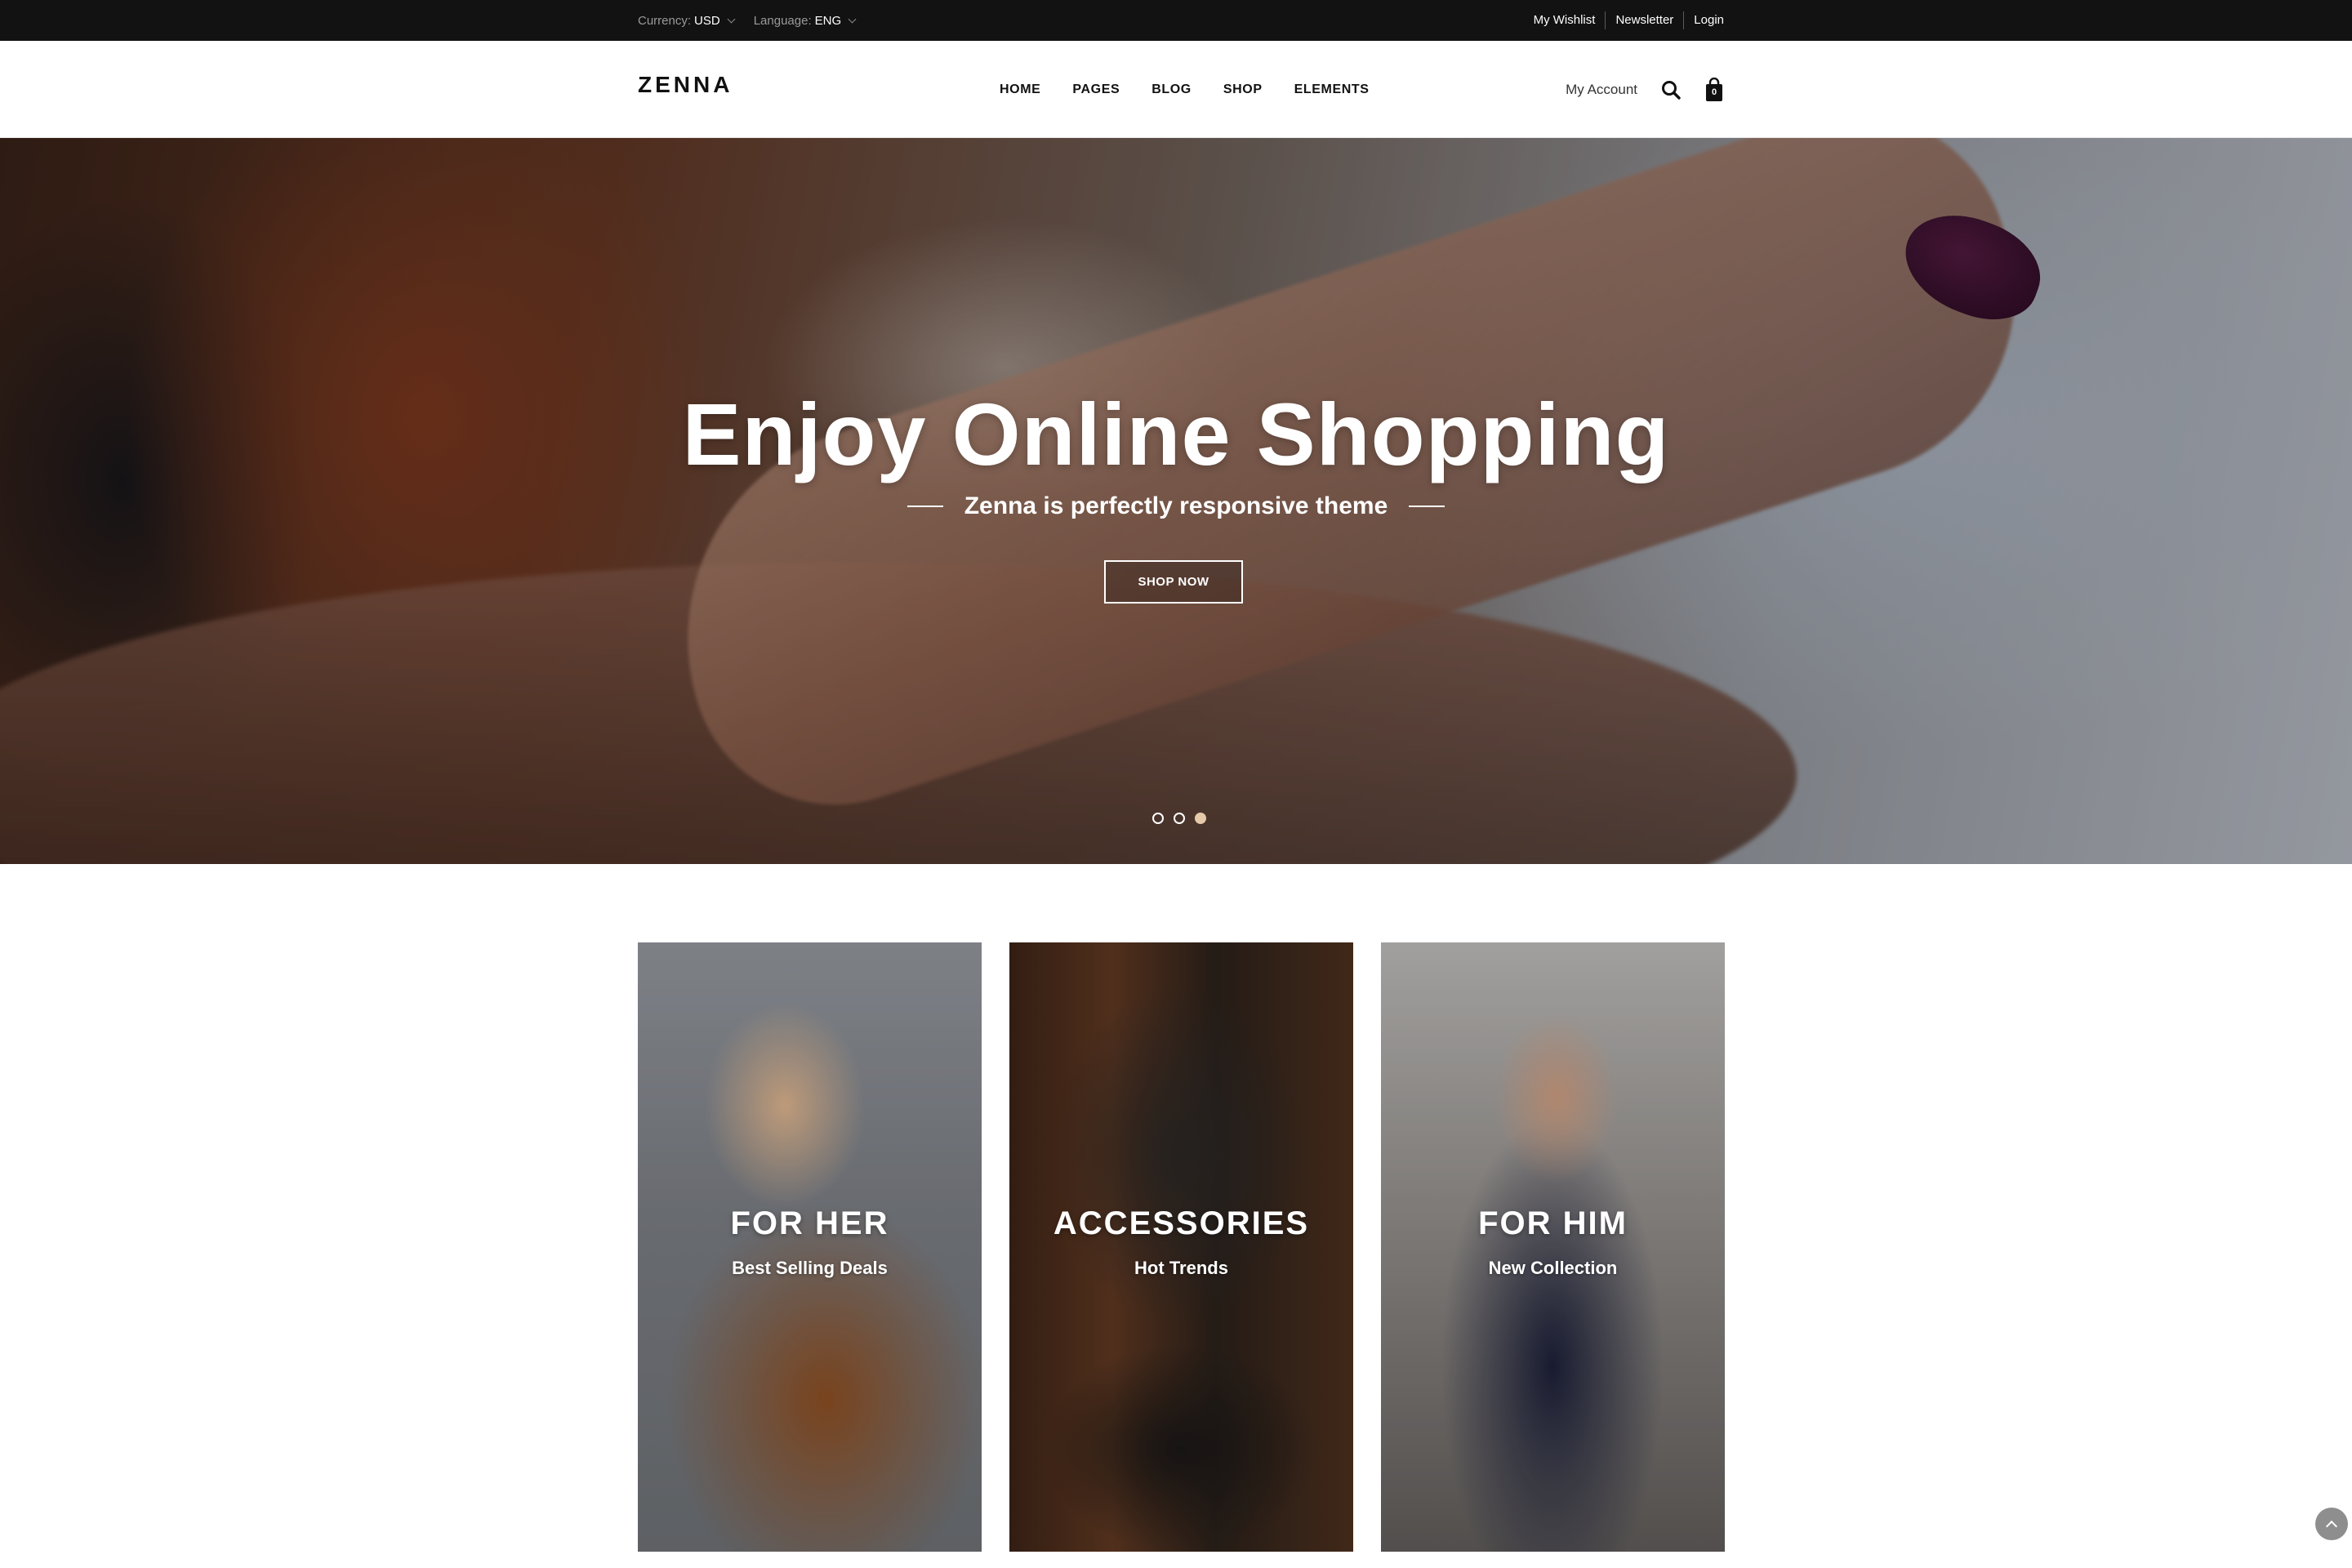 This screenshot has width=2352, height=1568. I want to click on header-actions: My Account 0, so click(1645, 89).